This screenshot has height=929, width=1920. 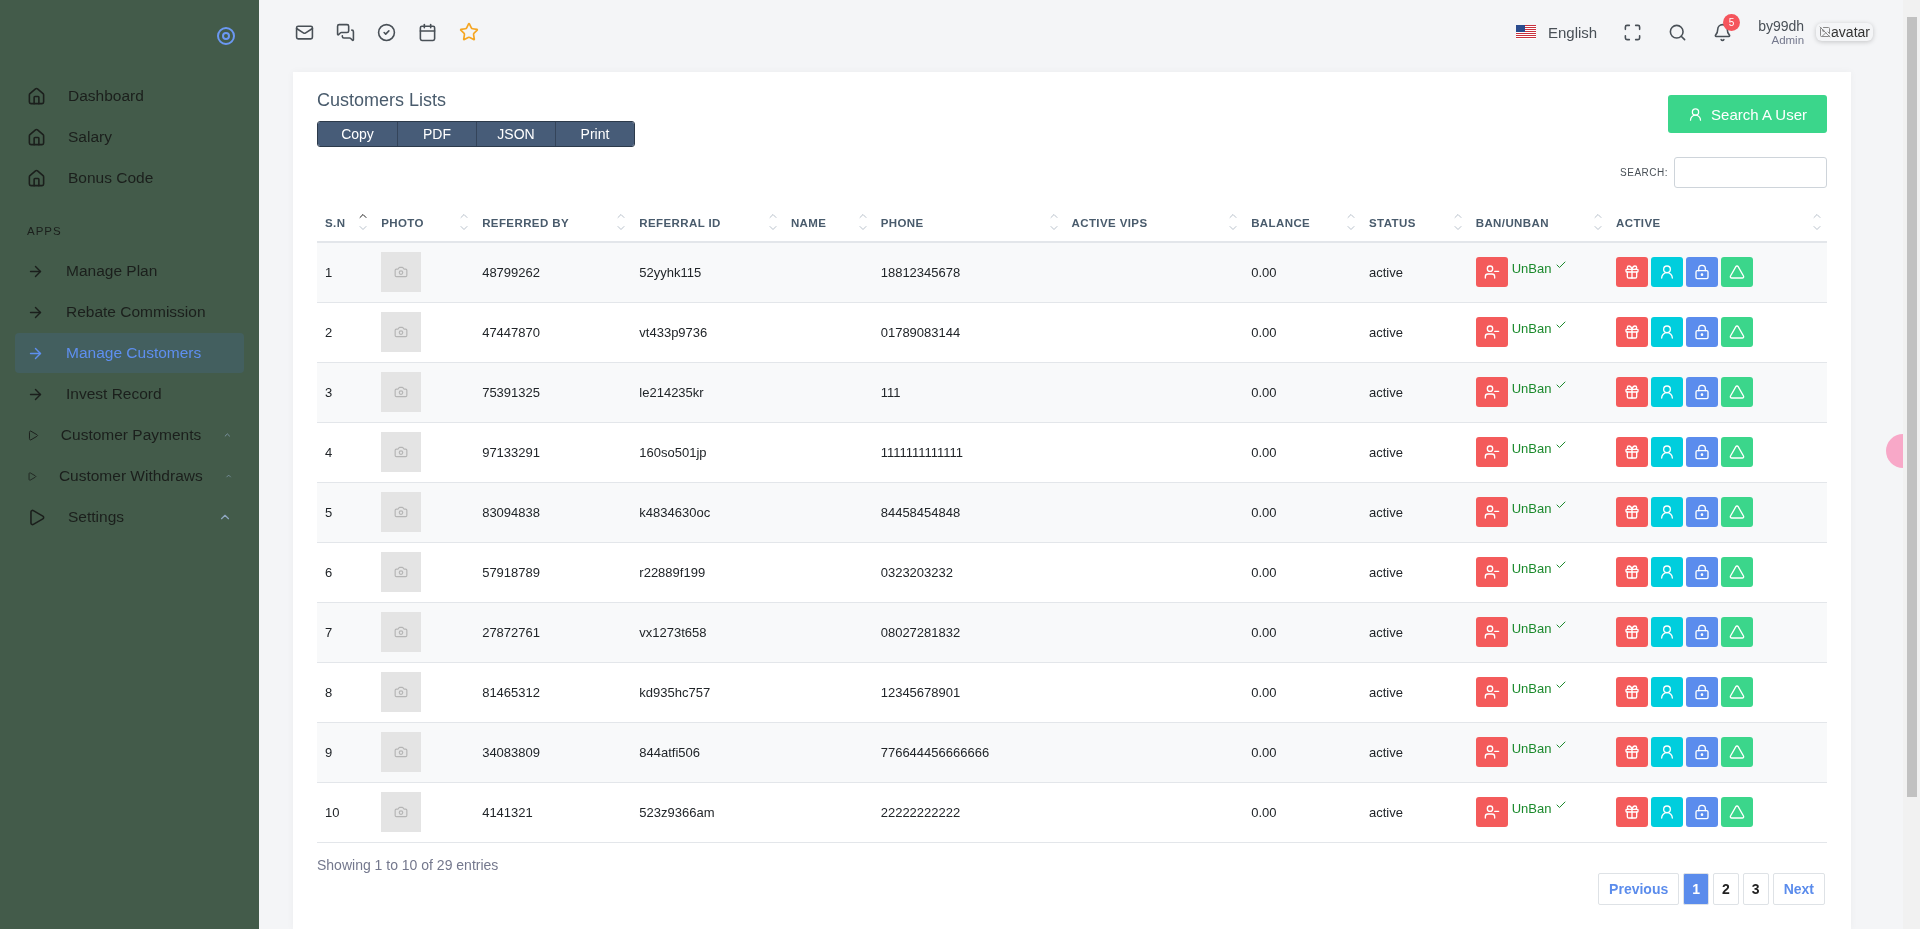 I want to click on chat-icon, so click(x=345, y=32).